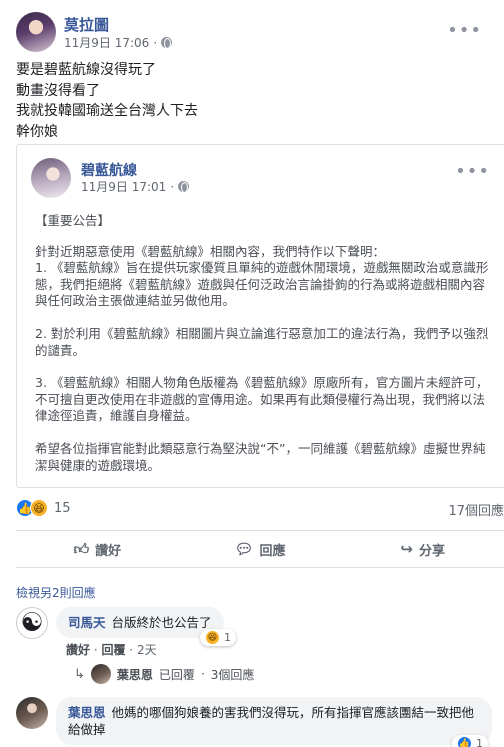 This screenshot has width=504, height=747. Describe the element at coordinates (56, 592) in the screenshot. I see `view-more-comments-link: 檢視另2則回應` at that location.